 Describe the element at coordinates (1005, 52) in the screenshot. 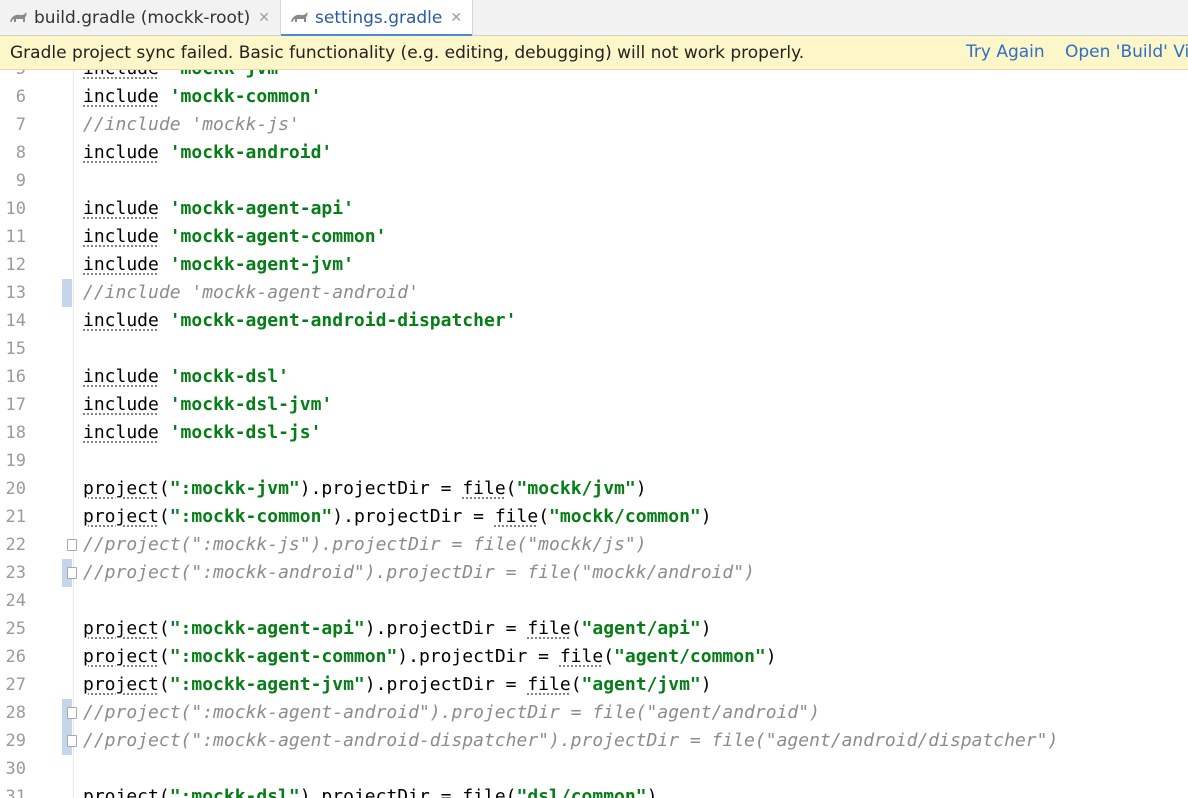

I see `try-again-link: Try Again` at that location.